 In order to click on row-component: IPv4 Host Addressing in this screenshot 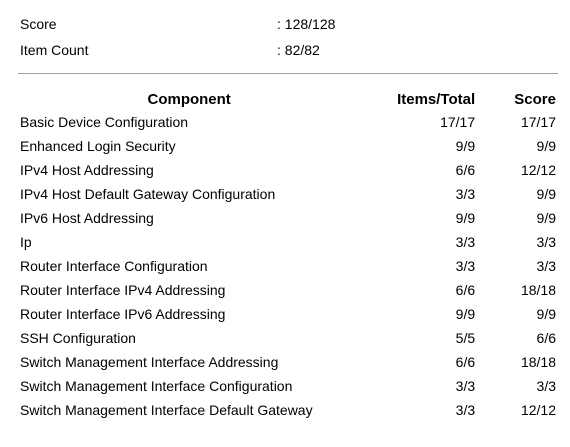, I will do `click(87, 170)`.